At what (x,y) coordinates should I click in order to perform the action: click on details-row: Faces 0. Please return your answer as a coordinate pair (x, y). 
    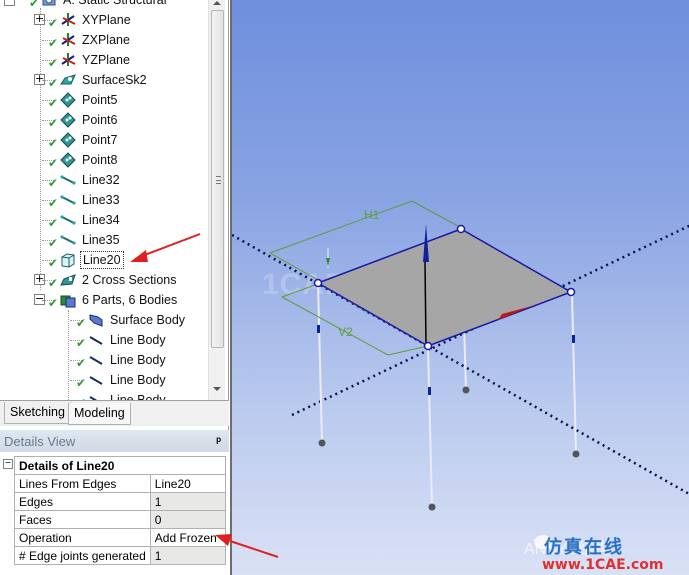
    Looking at the image, I should click on (120, 519).